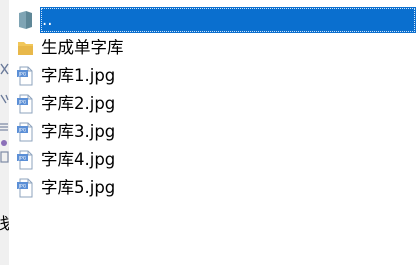 Image resolution: width=416 pixels, height=265 pixels. I want to click on list-item-file: JPG 字库1.jpg, so click(214, 76).